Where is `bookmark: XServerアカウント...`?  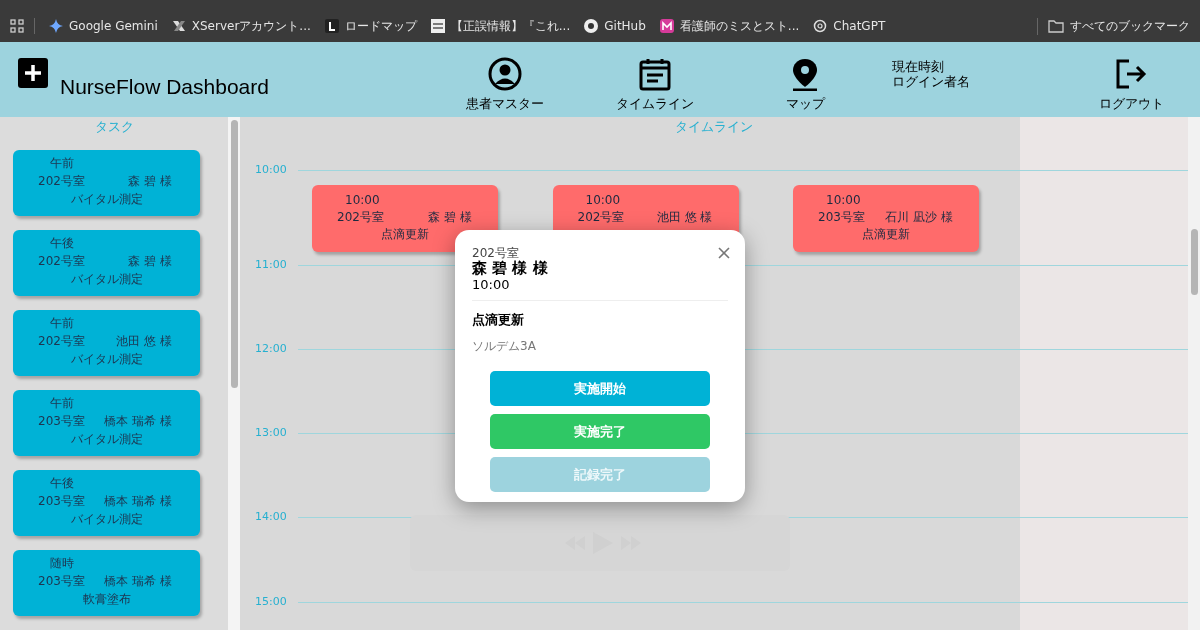 bookmark: XServerアカウント... is located at coordinates (241, 26).